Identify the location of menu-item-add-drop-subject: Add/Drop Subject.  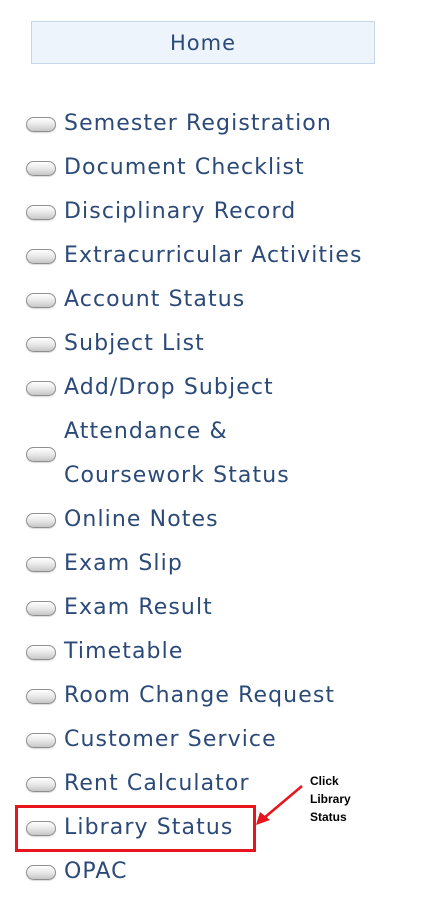
(200, 388).